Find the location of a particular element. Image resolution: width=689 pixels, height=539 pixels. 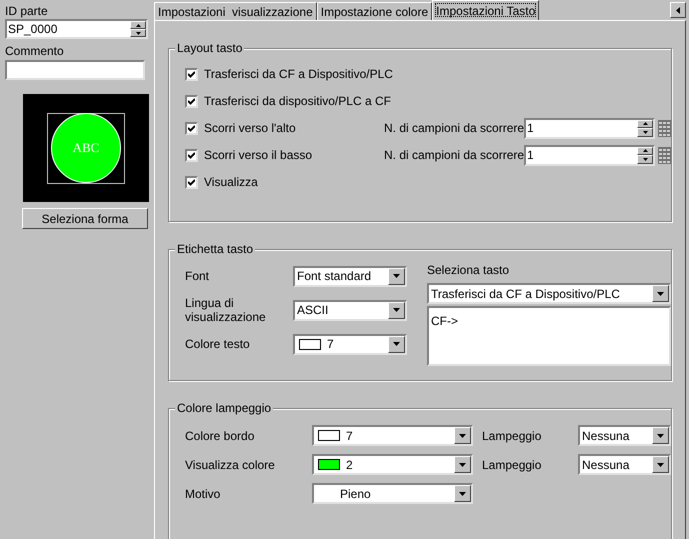

tab: Impostazione colore is located at coordinates (374, 11).